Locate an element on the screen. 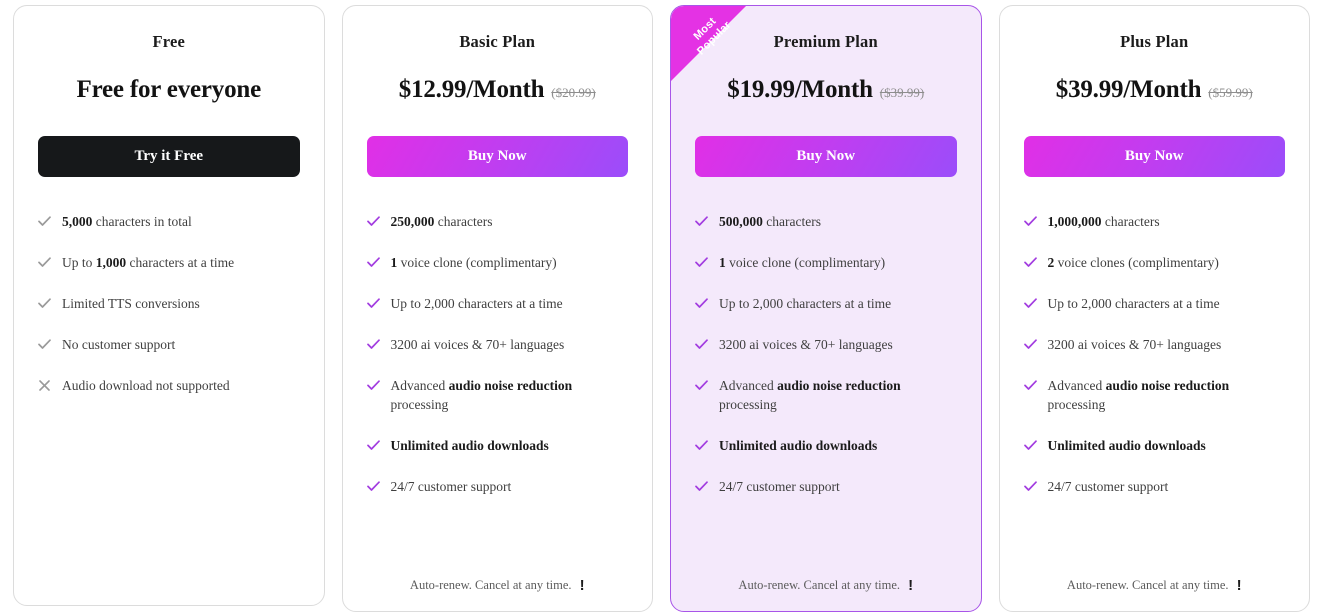 The width and height of the screenshot is (1323, 616). plan-price-row: $12.99/Month ($20.99) is located at coordinates (498, 90).